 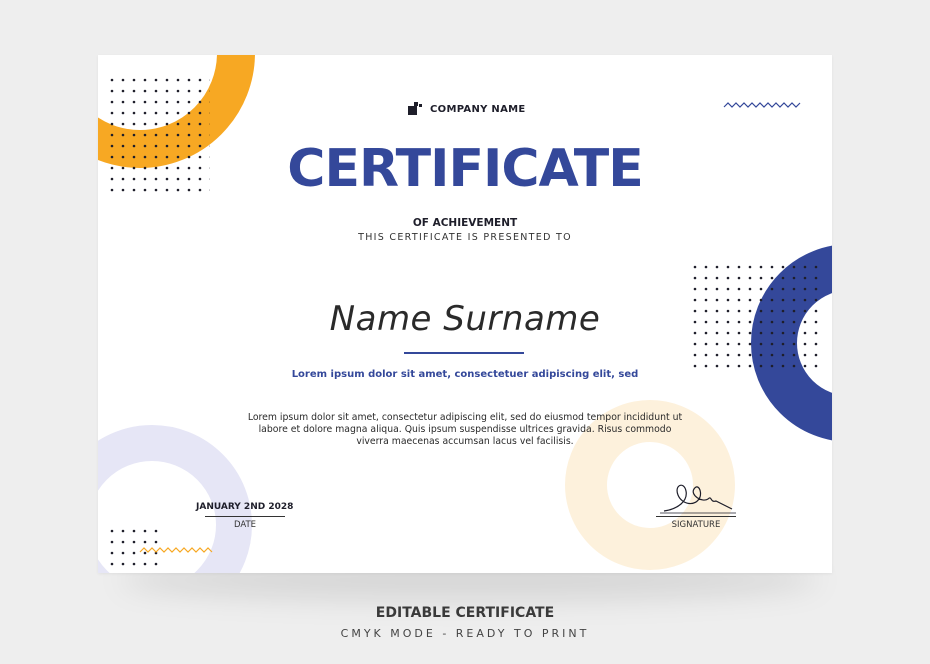 I want to click on certificate-subtitle: OF ACHIEVEMENT, so click(x=465, y=223).